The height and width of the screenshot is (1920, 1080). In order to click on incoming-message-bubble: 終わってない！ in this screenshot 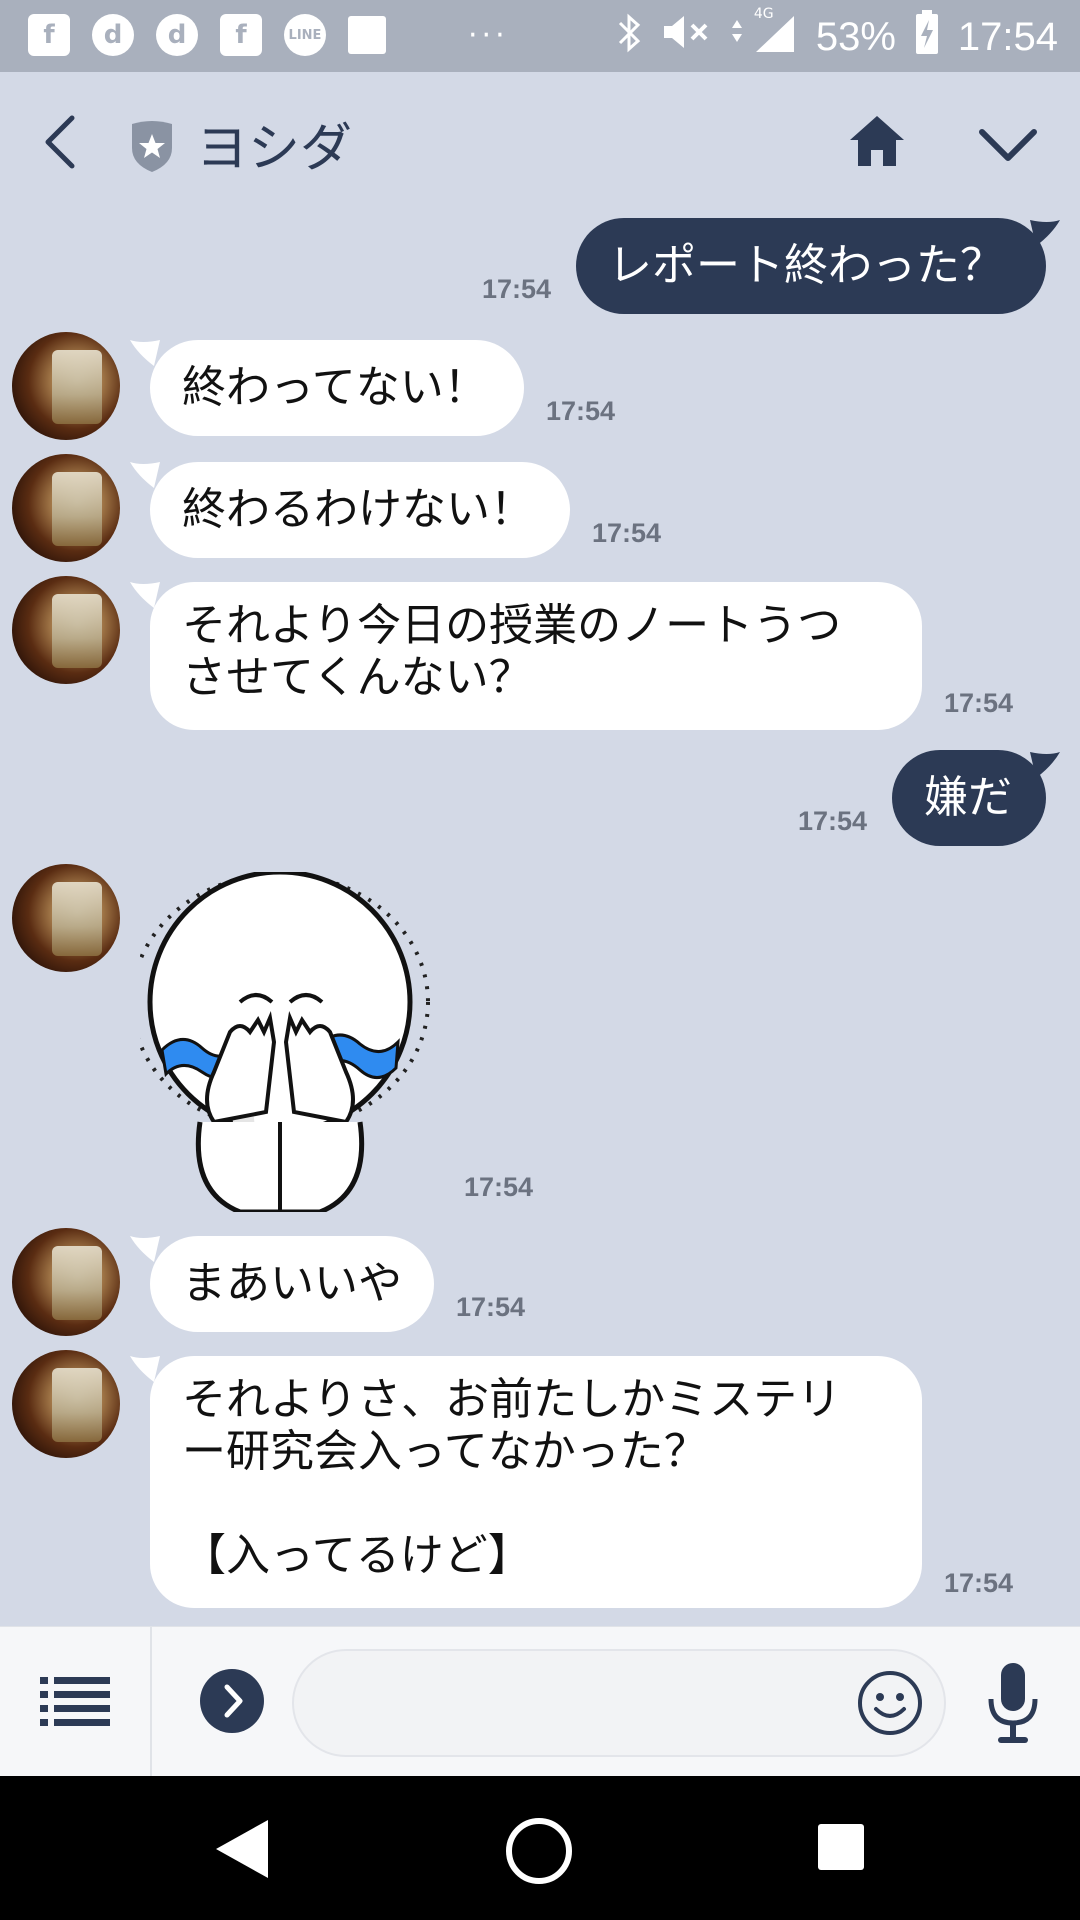, I will do `click(337, 388)`.